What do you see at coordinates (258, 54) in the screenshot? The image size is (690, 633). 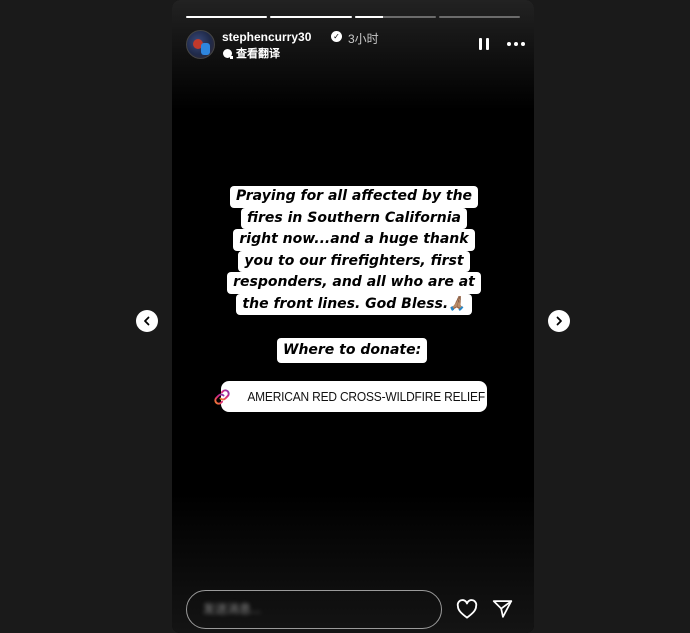 I see `translate-label: 查看翻译` at bounding box center [258, 54].